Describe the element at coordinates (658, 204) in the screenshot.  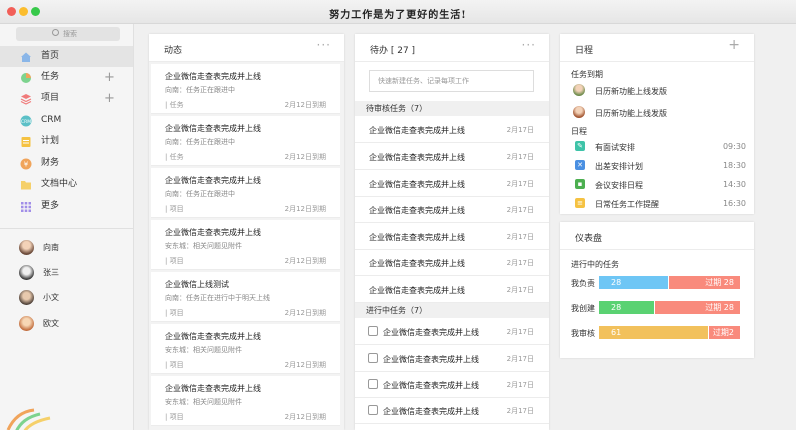
I see `event-item: ≡ 日常任务工作提醒 16:30` at that location.